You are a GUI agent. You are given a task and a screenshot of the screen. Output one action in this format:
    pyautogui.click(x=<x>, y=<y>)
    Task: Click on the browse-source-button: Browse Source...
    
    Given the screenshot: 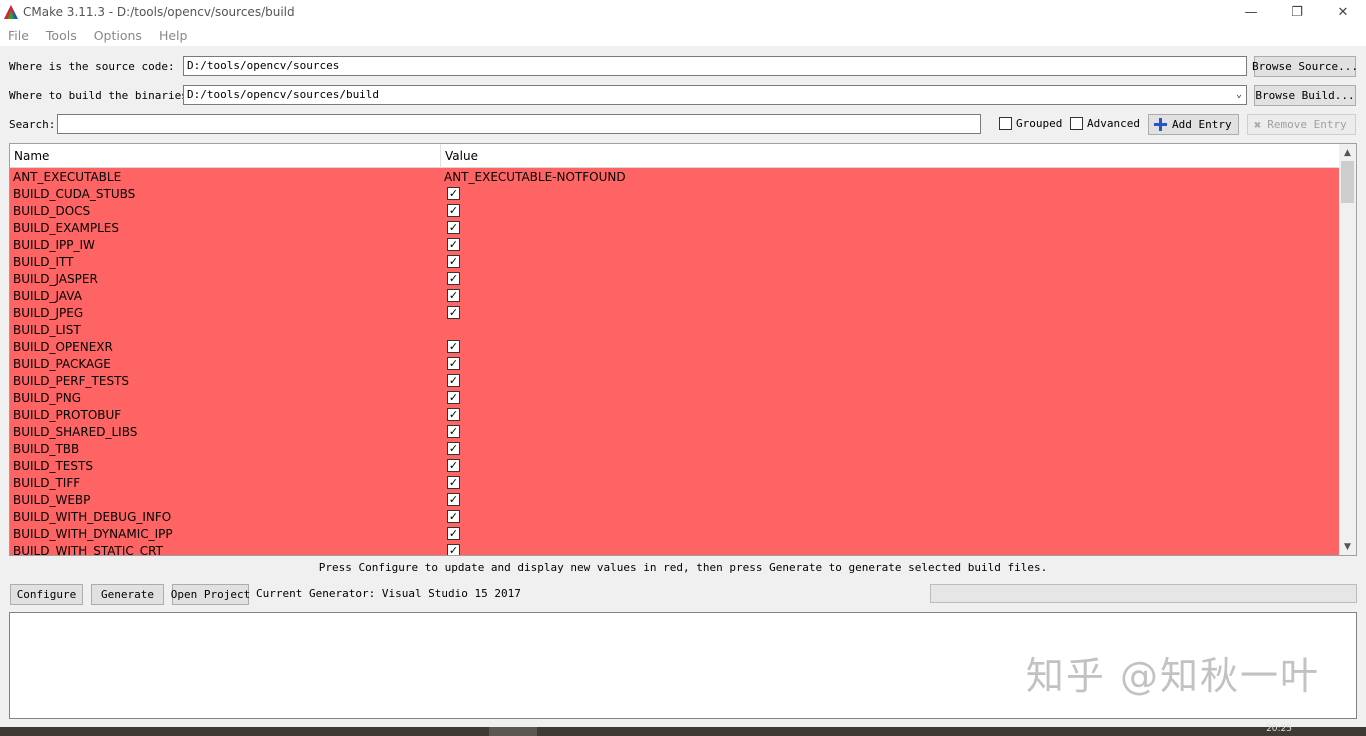 What is the action you would take?
    pyautogui.click(x=1305, y=66)
    